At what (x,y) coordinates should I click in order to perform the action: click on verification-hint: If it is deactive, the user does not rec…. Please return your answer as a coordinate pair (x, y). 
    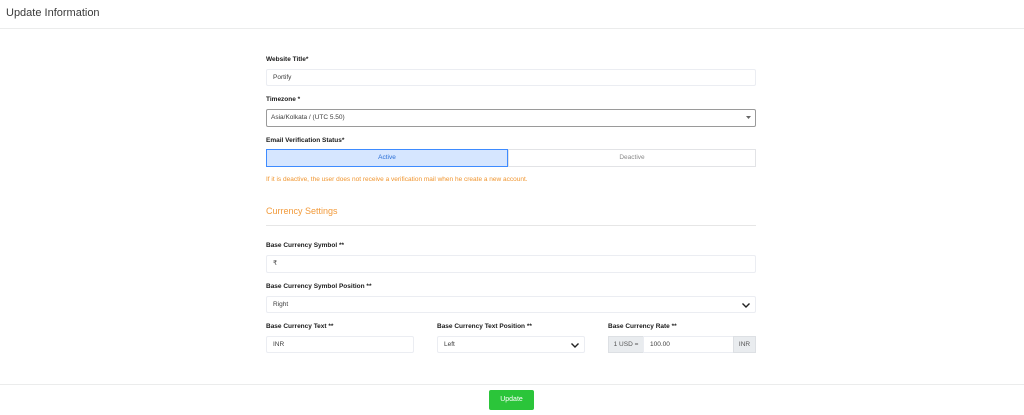
    Looking at the image, I should click on (397, 179).